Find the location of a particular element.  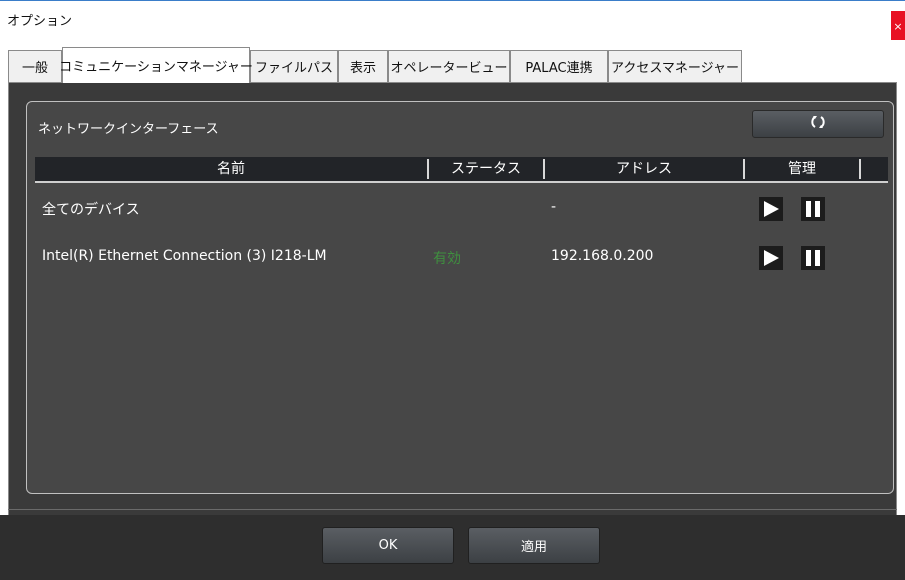

column-header-address: アドレス is located at coordinates (644, 169).